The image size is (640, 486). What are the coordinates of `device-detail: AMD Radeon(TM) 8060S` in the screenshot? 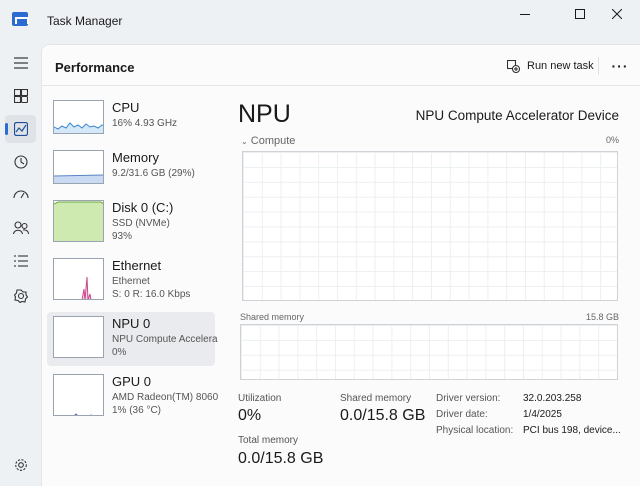 It's located at (165, 397).